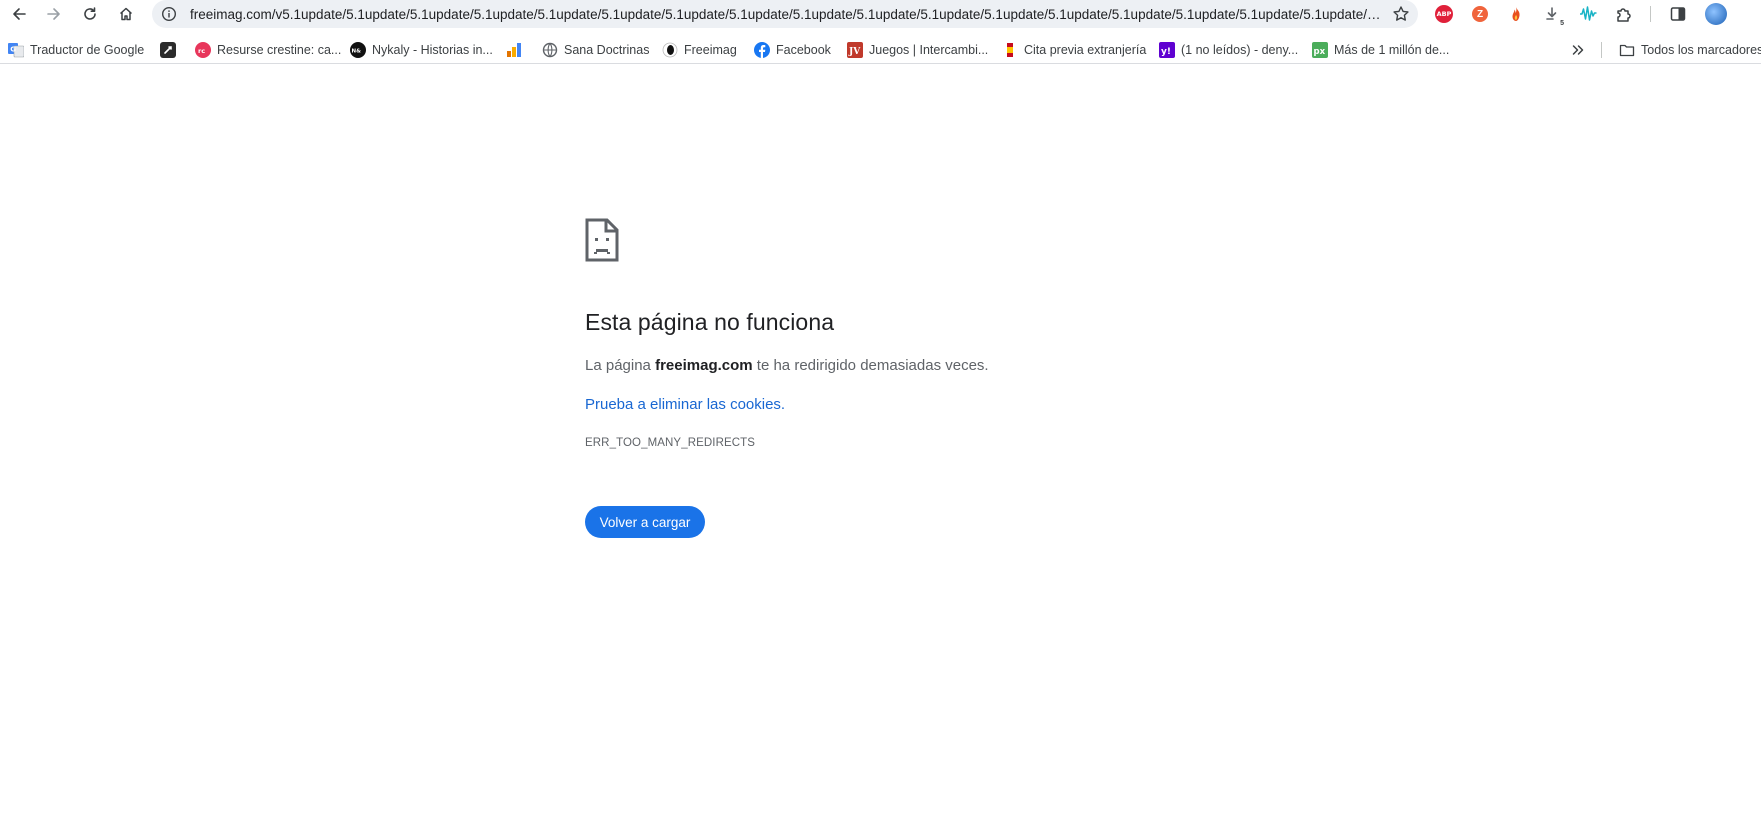  Describe the element at coordinates (620, 365) in the screenshot. I see `error-description-prefix: La página` at that location.